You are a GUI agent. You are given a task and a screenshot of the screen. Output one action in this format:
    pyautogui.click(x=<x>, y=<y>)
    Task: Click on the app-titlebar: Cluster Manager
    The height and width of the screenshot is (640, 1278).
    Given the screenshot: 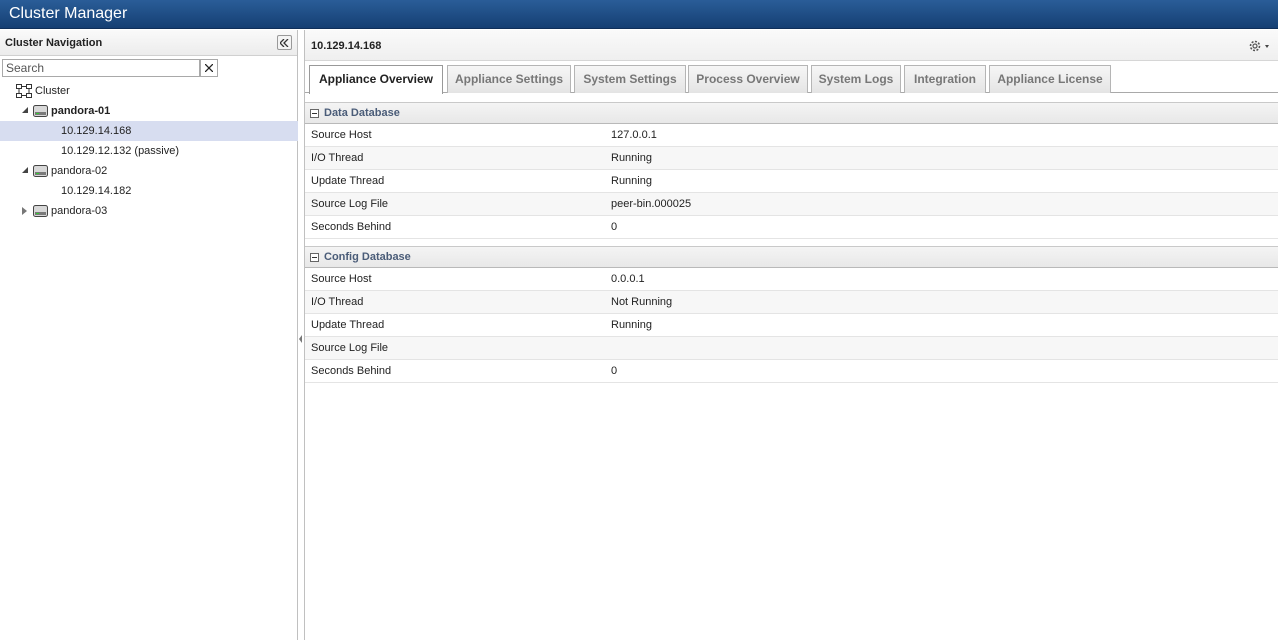 What is the action you would take?
    pyautogui.click(x=639, y=14)
    